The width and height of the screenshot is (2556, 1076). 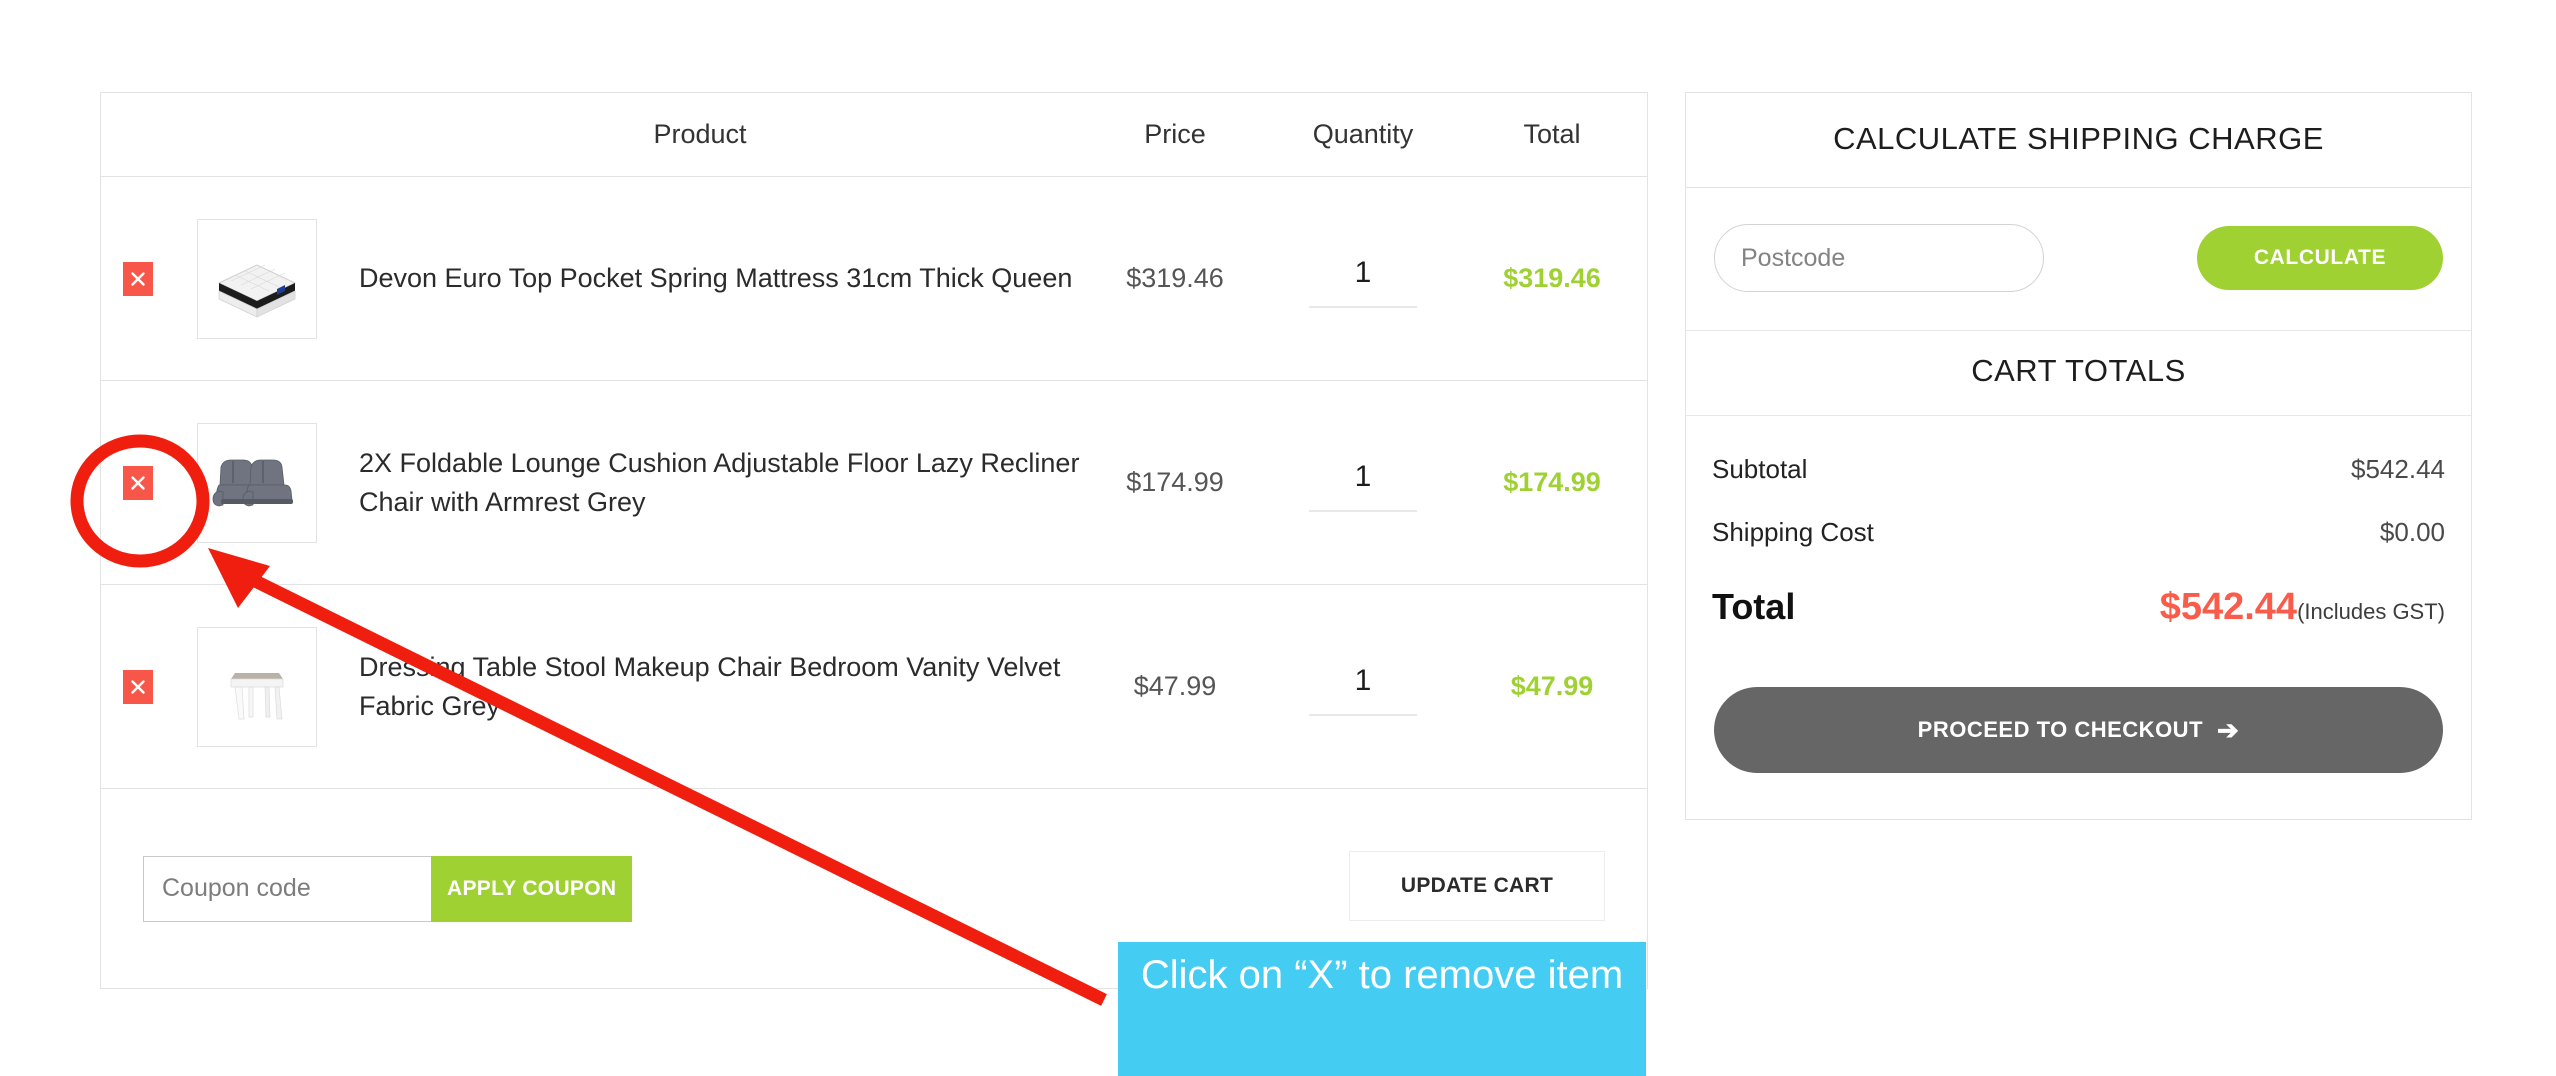 I want to click on grand-total-group: $542.44(Includes GST), so click(x=2302, y=607).